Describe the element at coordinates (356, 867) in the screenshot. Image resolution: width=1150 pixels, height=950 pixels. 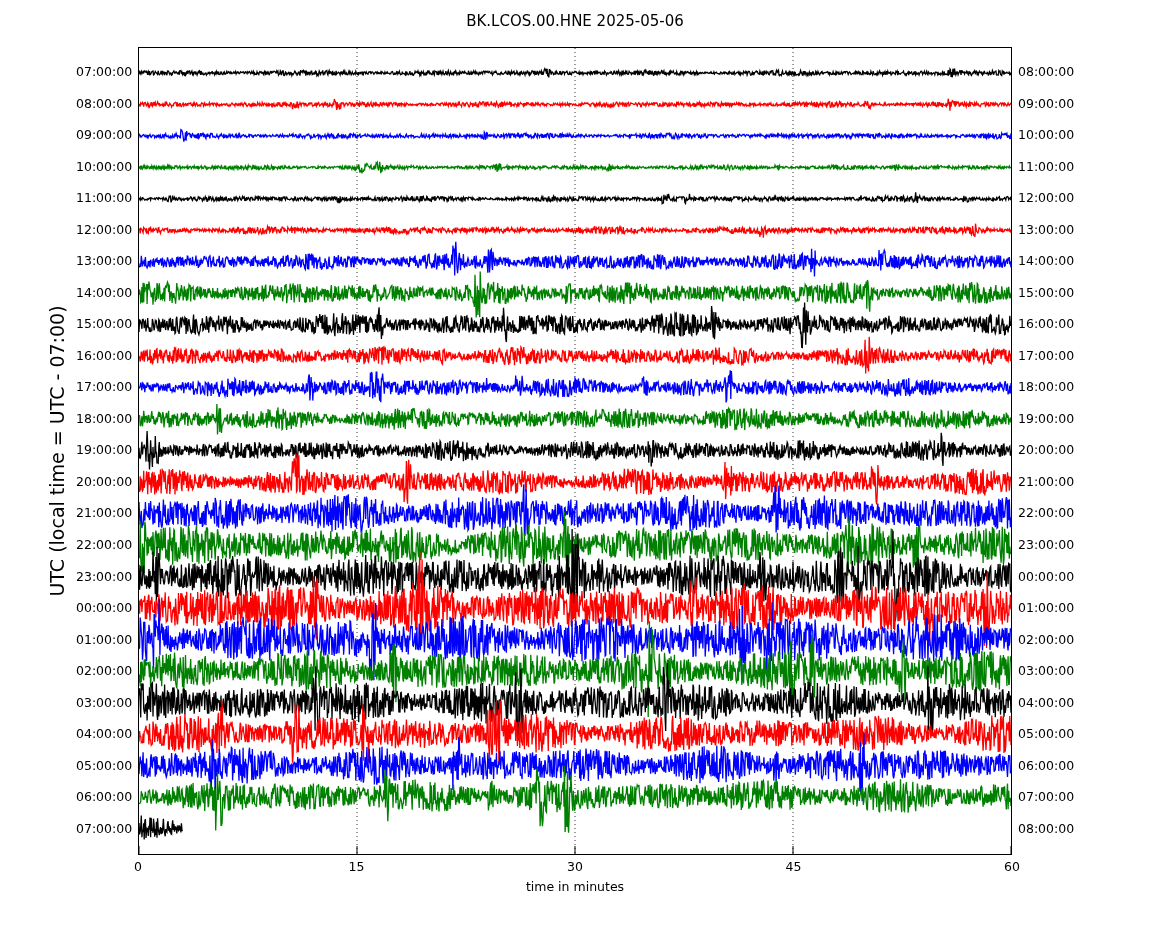
I see `x-tick-label: 15` at that location.